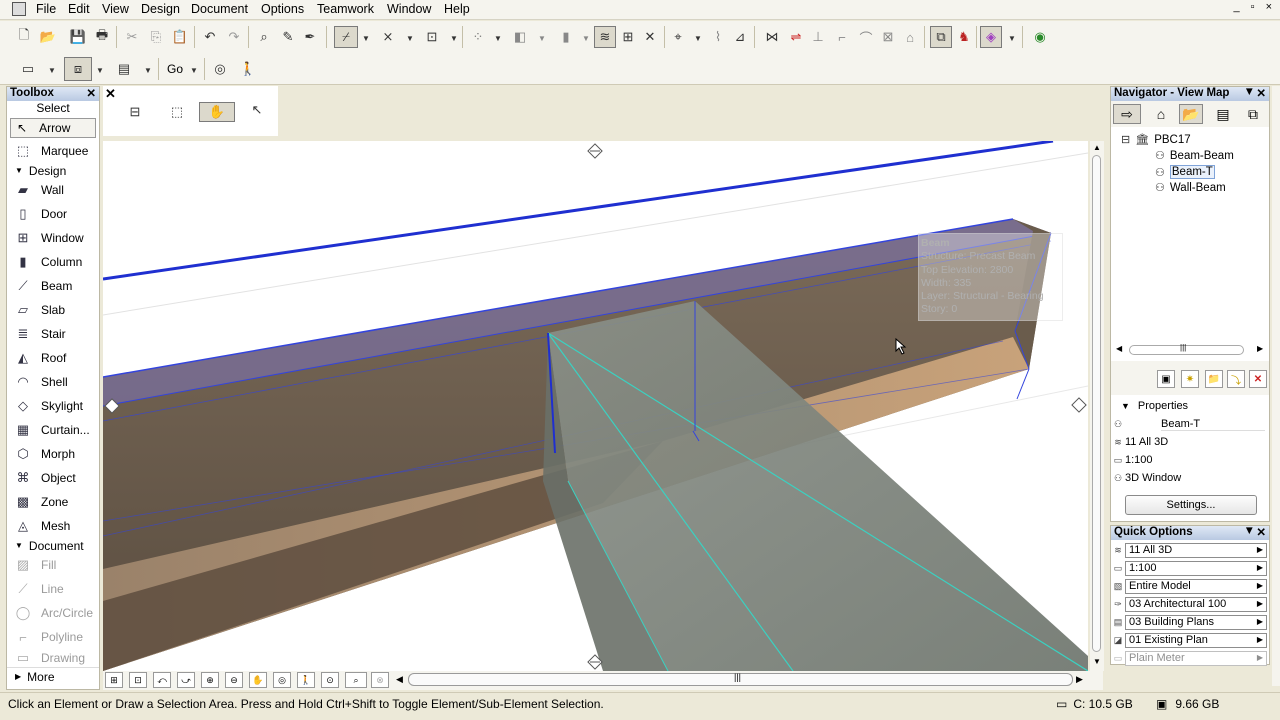  I want to click on tool-skylight: ◇ Skylight, so click(53, 406).